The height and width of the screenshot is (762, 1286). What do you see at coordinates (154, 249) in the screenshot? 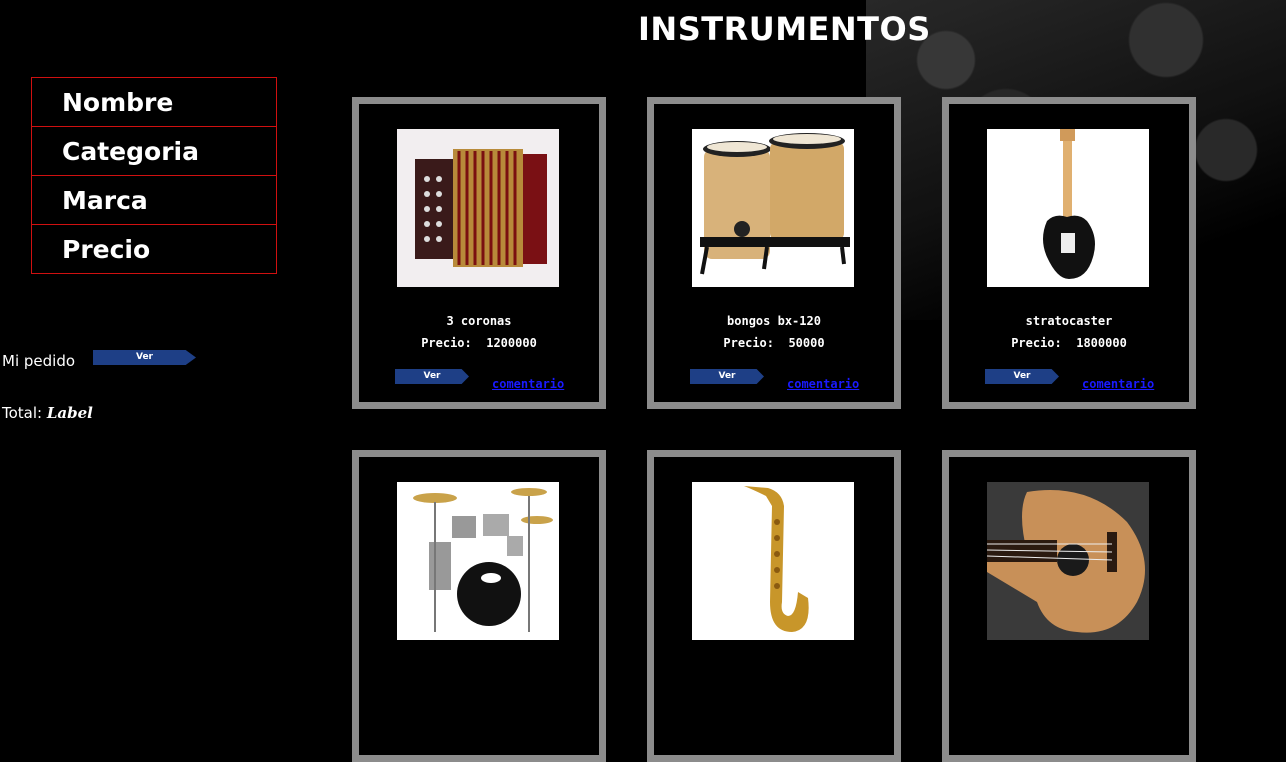
I see `filter-precio: Precio` at bounding box center [154, 249].